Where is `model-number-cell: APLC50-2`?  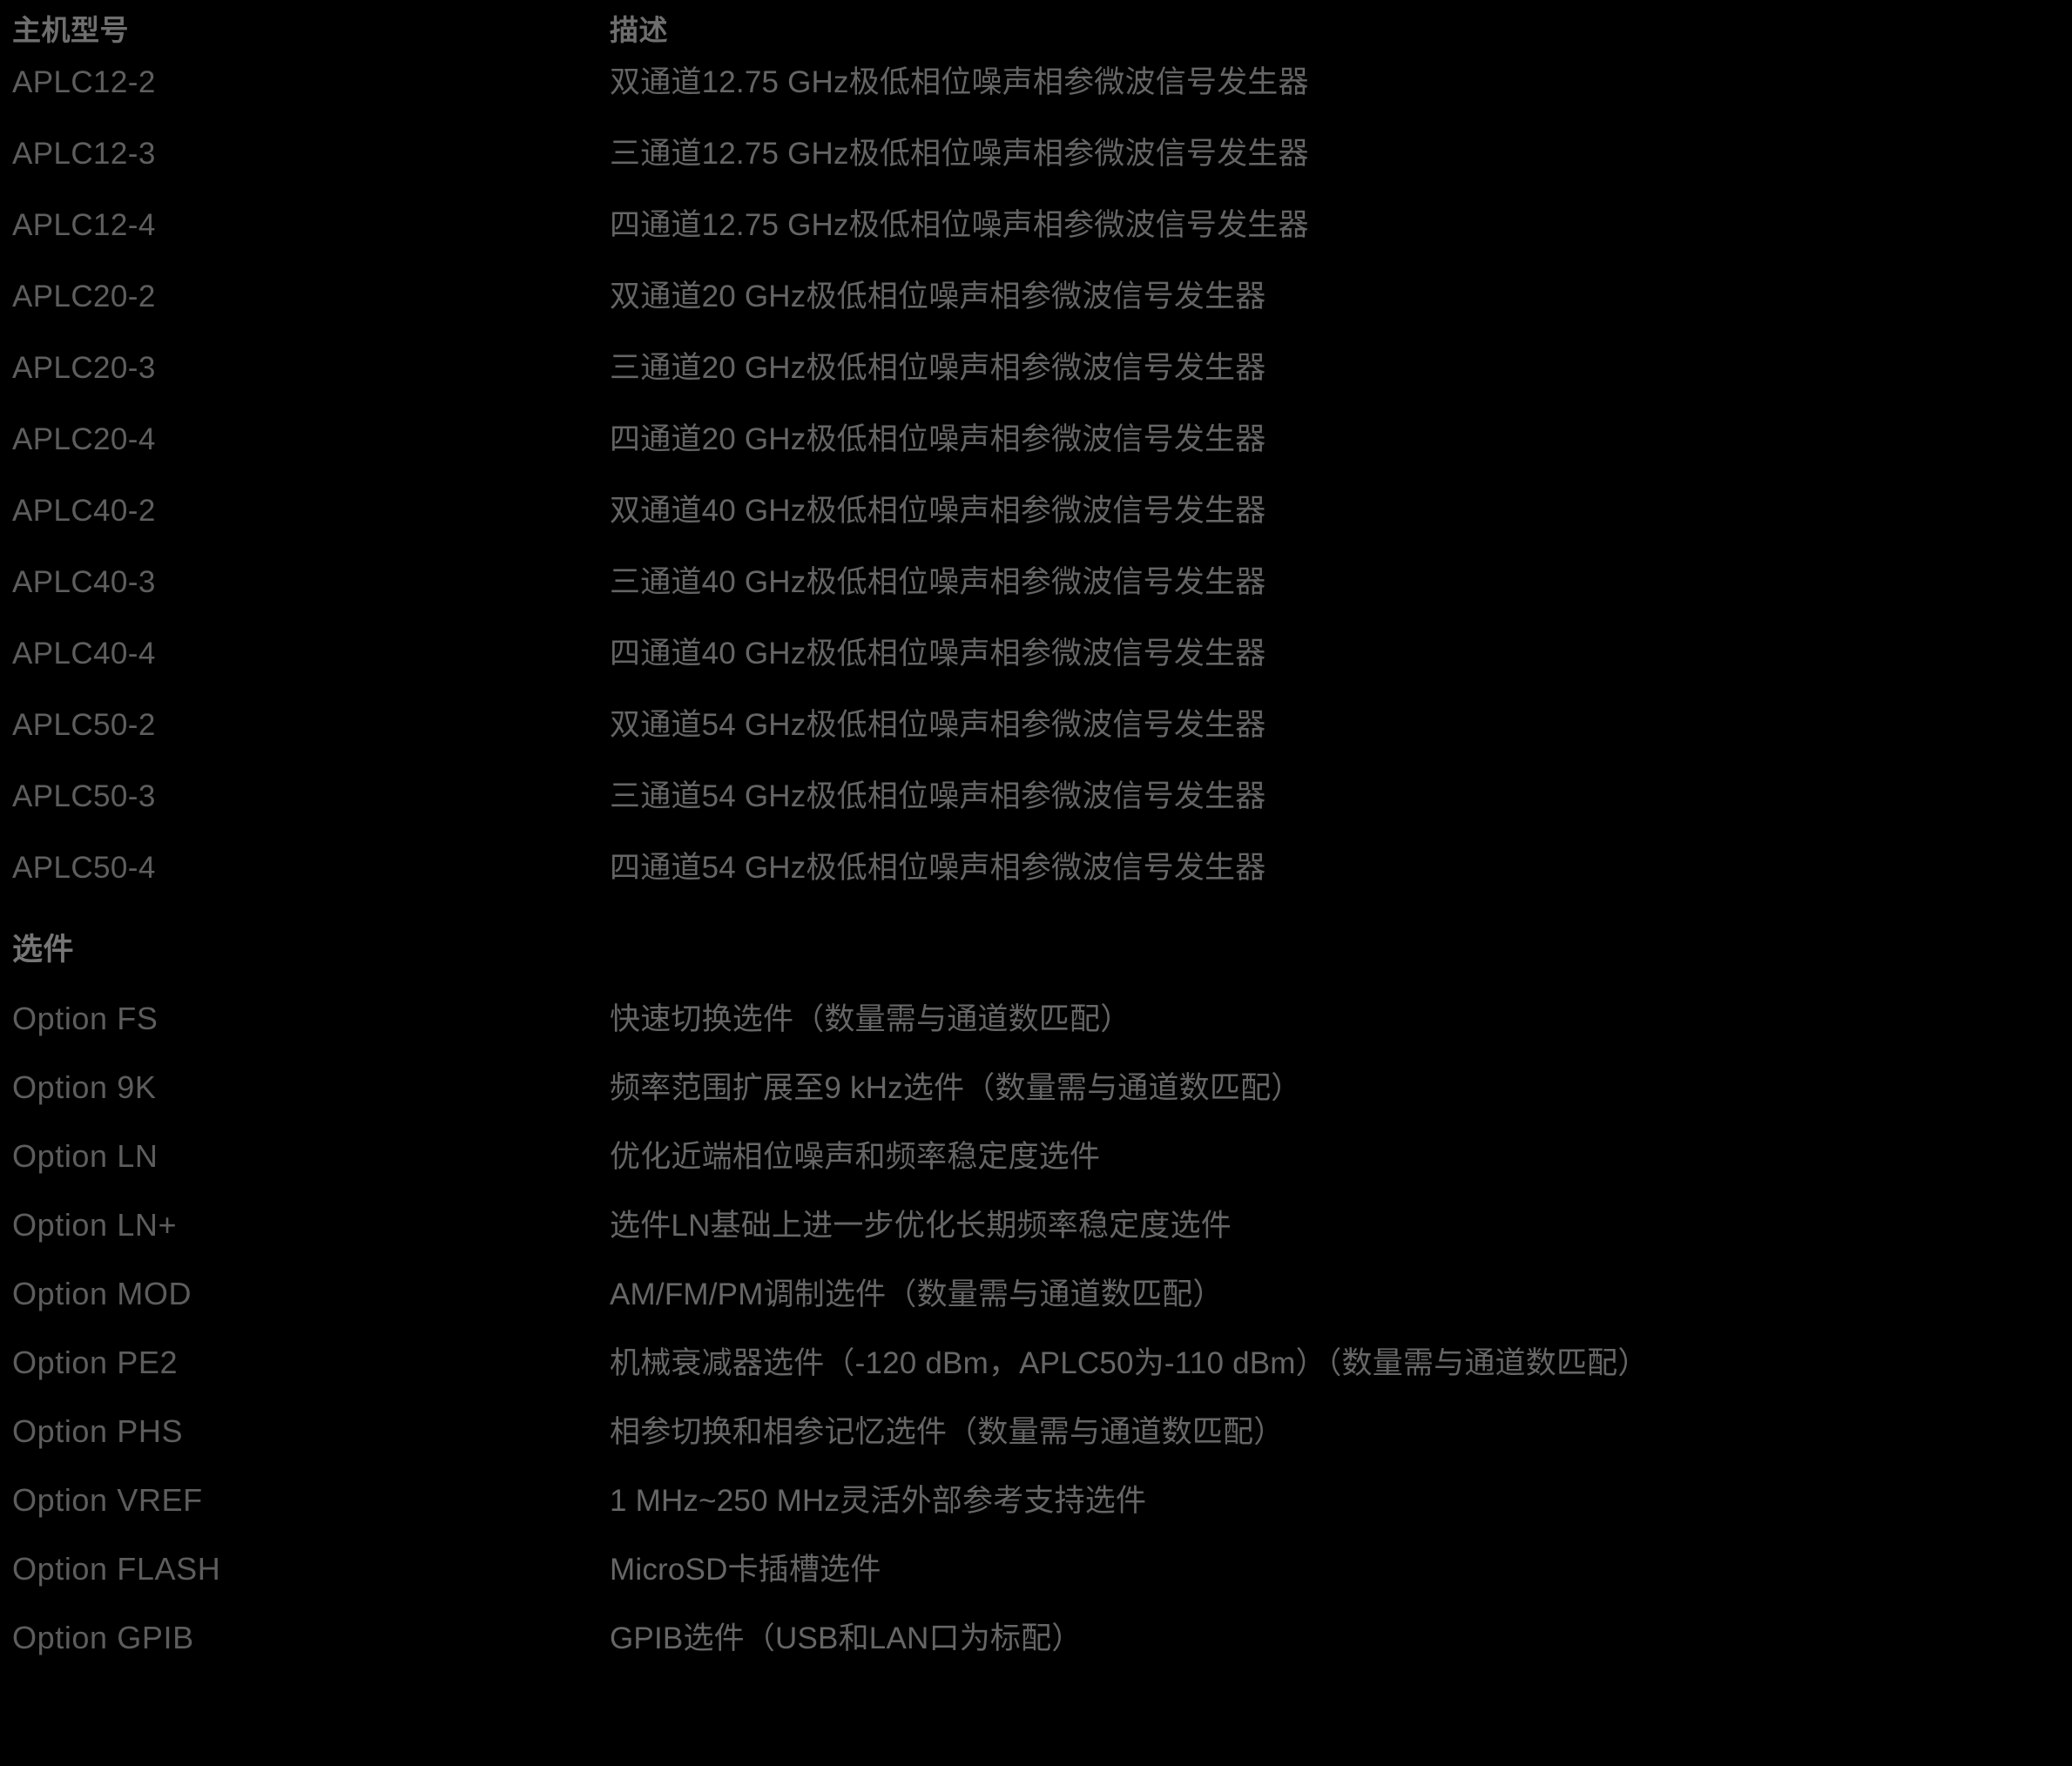 model-number-cell: APLC50-2 is located at coordinates (84, 725).